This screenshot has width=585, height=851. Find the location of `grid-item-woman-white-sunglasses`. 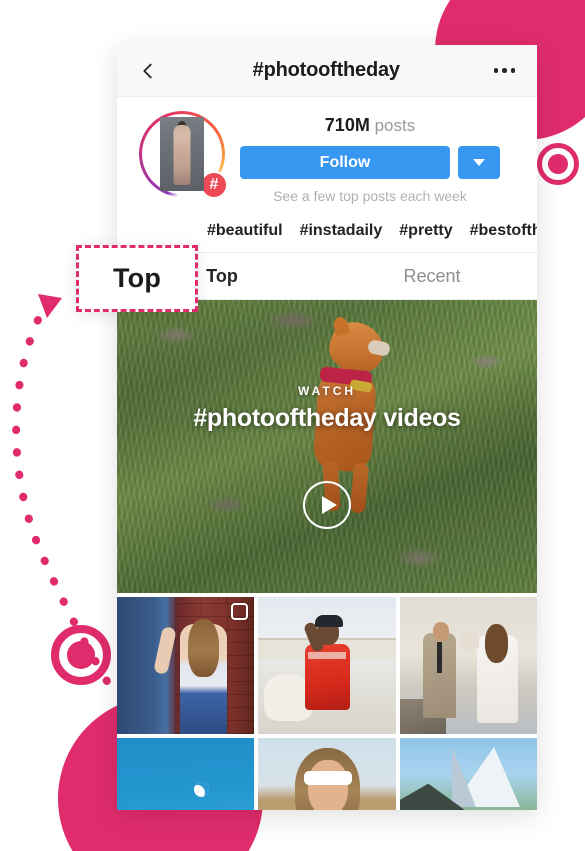

grid-item-woman-white-sunglasses is located at coordinates (327, 774).